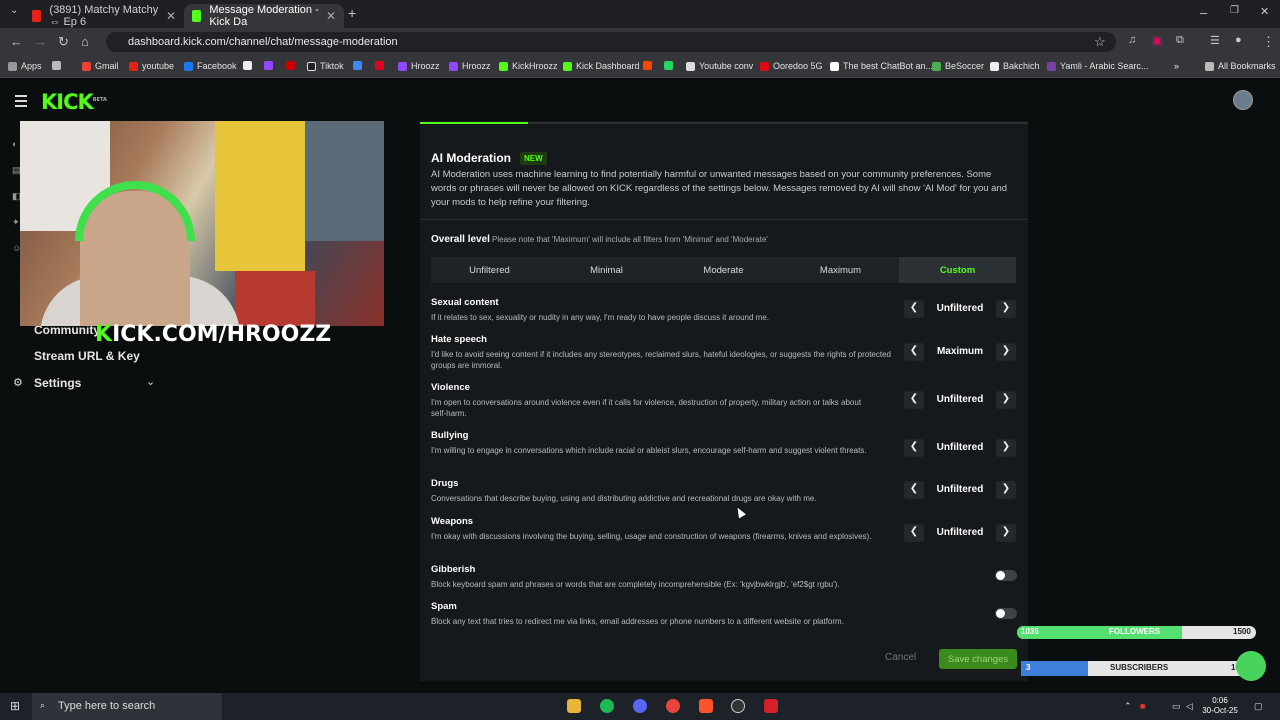 This screenshot has height=720, width=1280. What do you see at coordinates (270, 65) in the screenshot?
I see `bookmark-twitch` at bounding box center [270, 65].